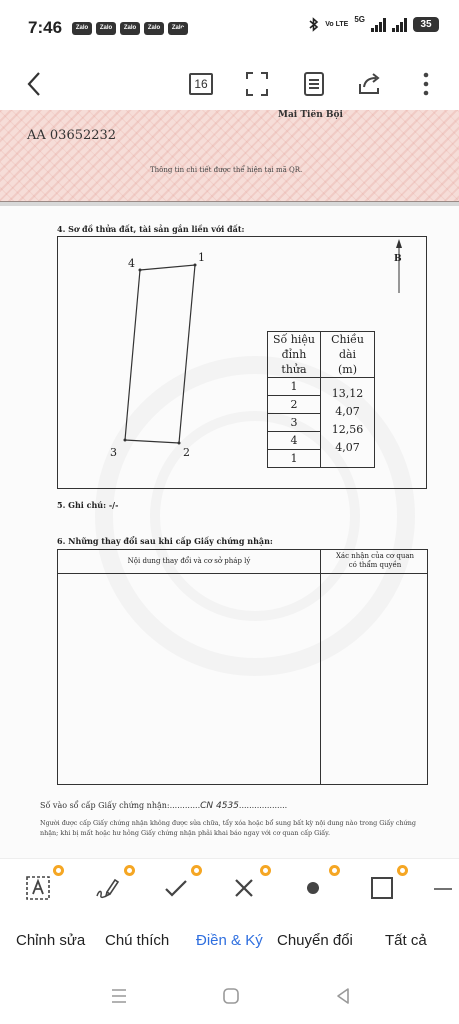  What do you see at coordinates (183, 29) in the screenshot?
I see `more-notifications-dot-icon` at bounding box center [183, 29].